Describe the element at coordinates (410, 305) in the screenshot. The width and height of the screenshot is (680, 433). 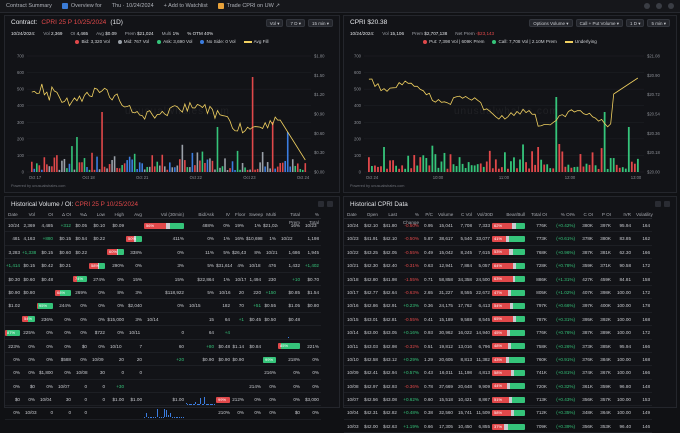
I see `pct-change-cell: +0.23%` at that location.